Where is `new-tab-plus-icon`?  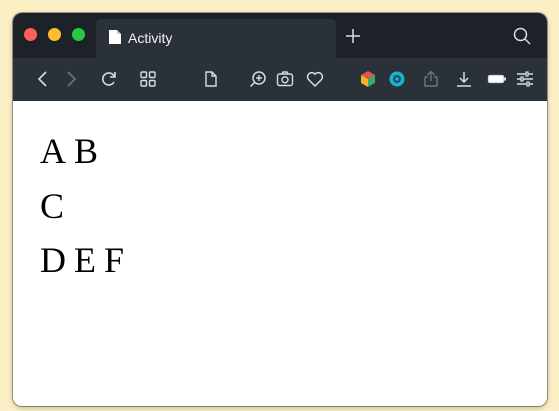
new-tab-plus-icon is located at coordinates (353, 36).